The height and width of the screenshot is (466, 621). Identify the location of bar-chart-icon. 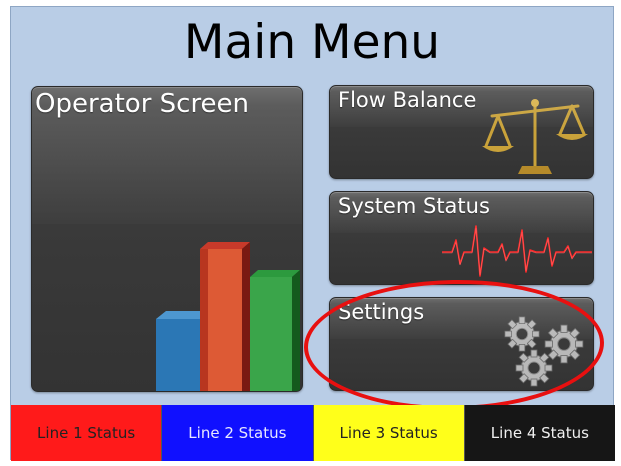
(228, 316).